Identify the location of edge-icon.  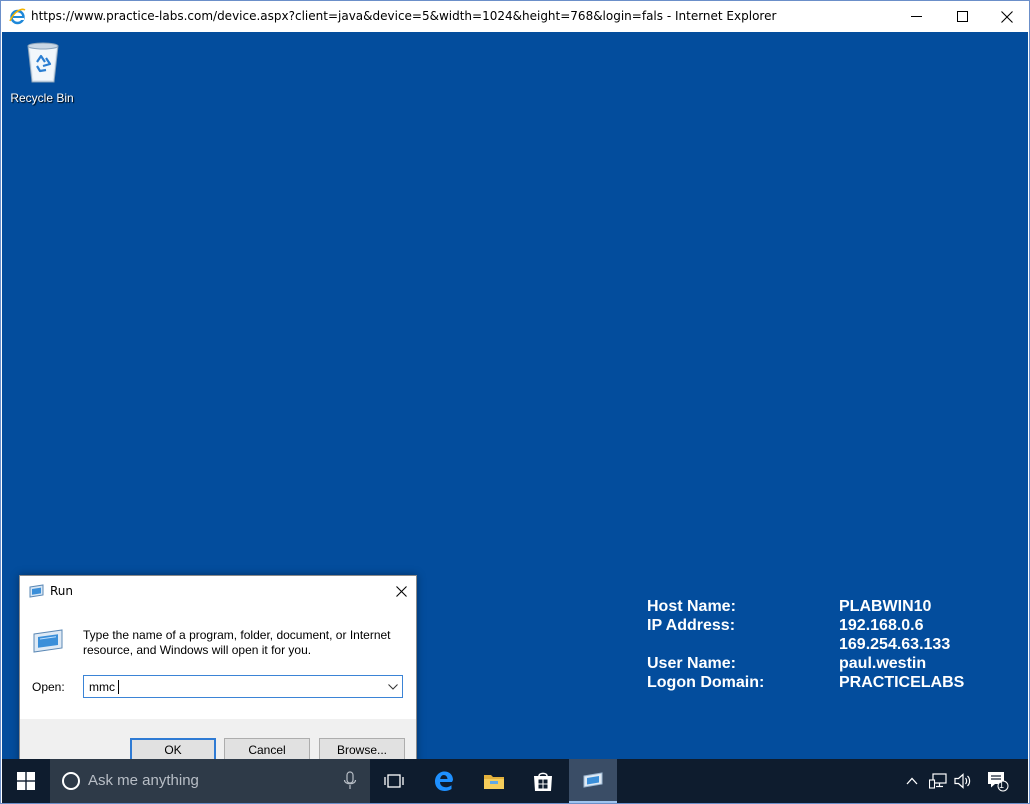
(444, 781).